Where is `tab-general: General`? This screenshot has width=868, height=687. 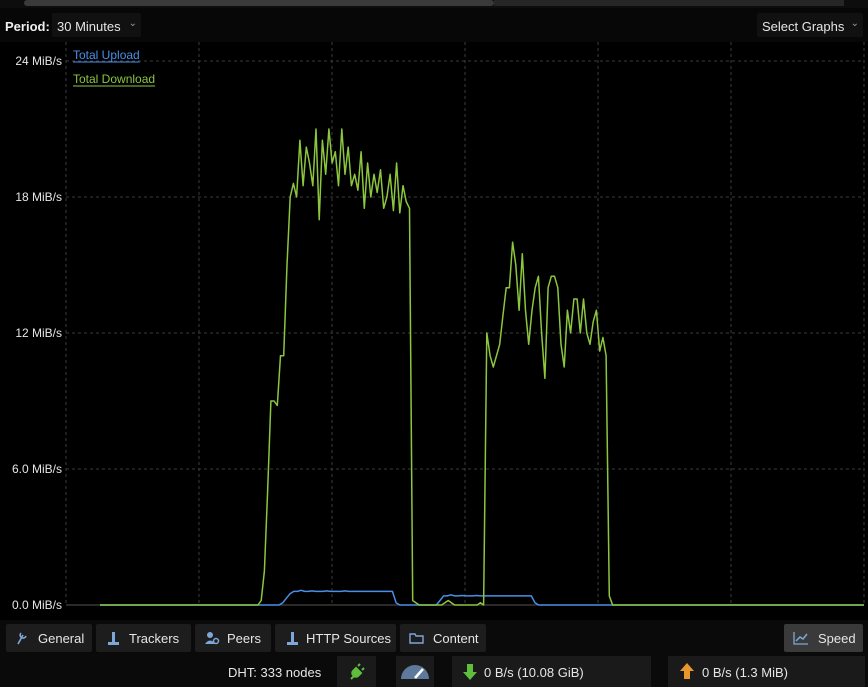 tab-general: General is located at coordinates (49, 638).